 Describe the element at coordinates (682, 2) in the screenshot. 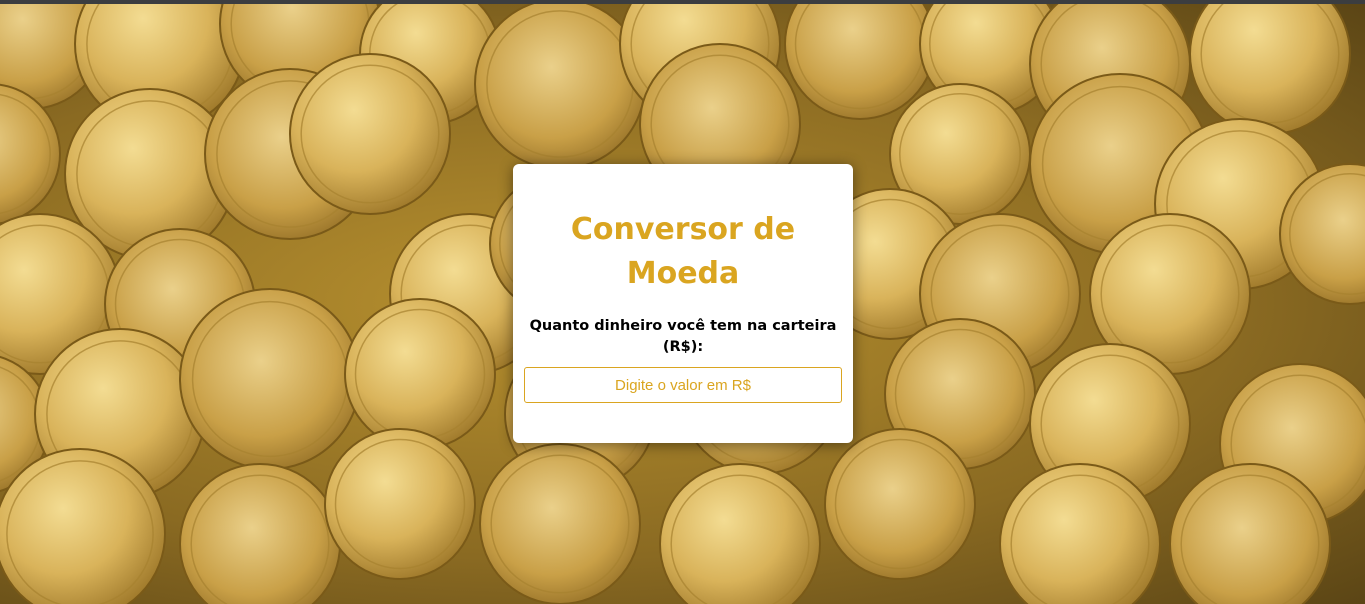

I see `browser-top-strip` at that location.